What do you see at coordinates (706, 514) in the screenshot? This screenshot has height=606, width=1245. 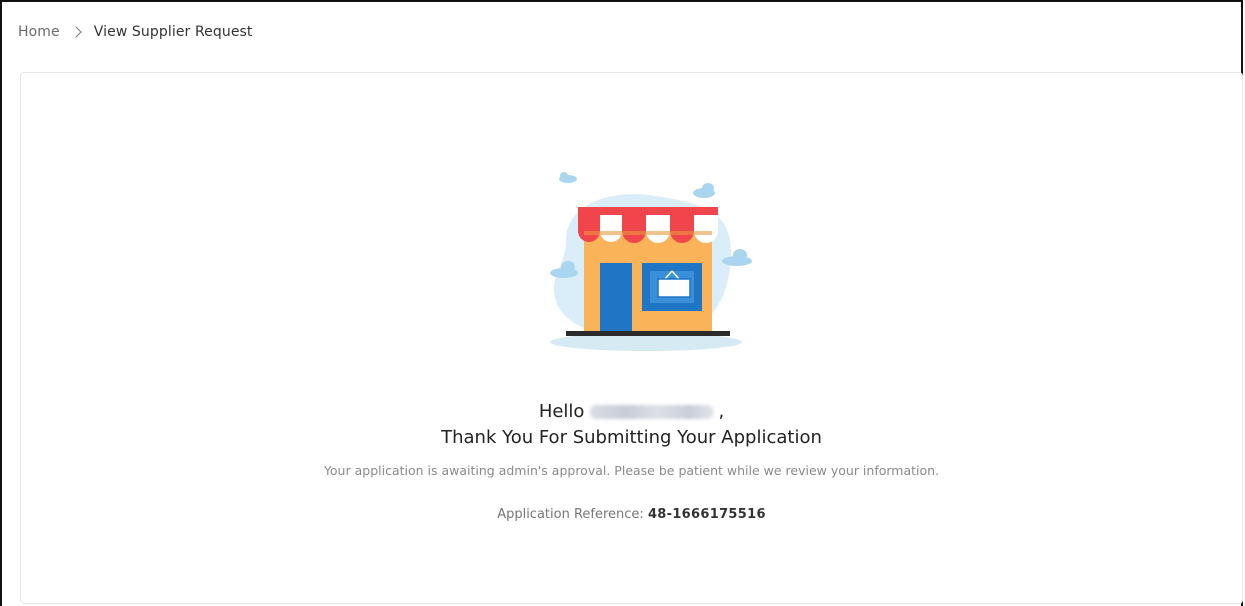 I see `reference-value: 48-1666175516` at bounding box center [706, 514].